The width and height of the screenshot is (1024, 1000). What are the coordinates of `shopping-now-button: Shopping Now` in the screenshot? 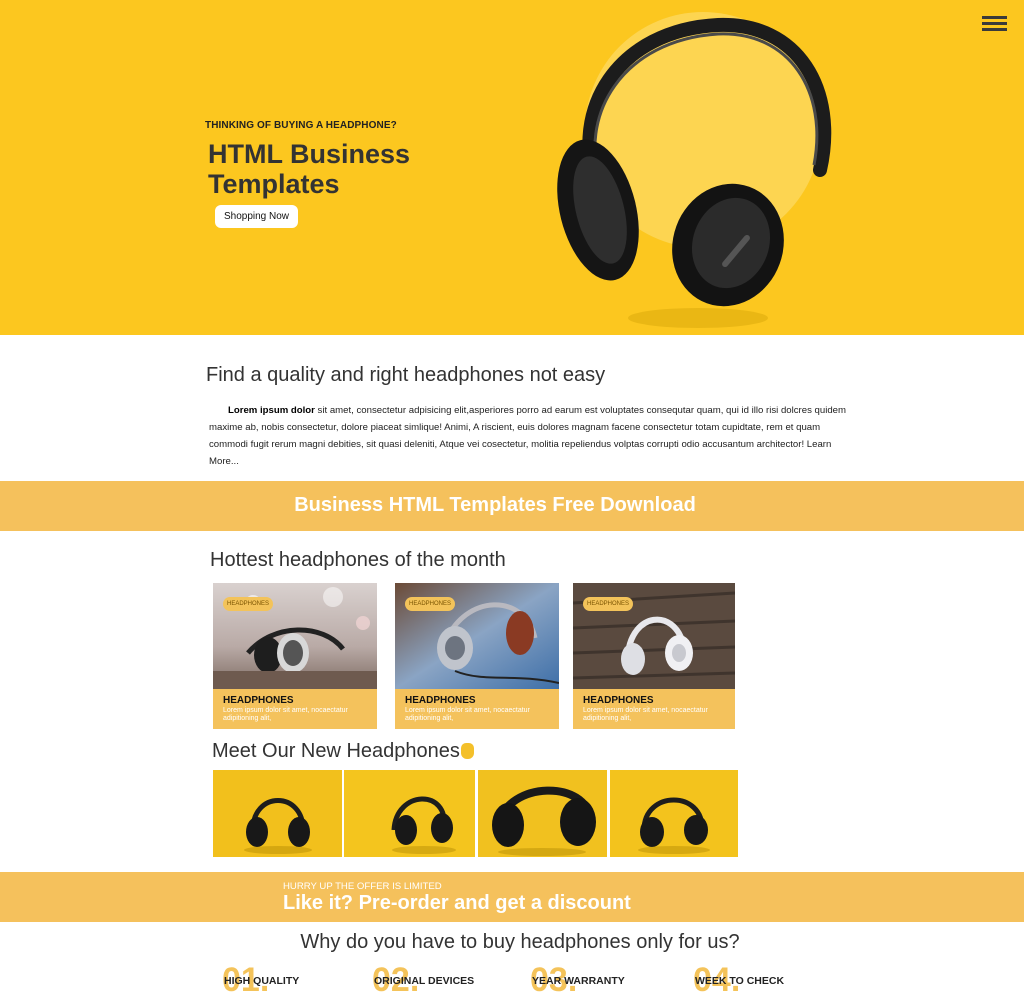 It's located at (256, 216).